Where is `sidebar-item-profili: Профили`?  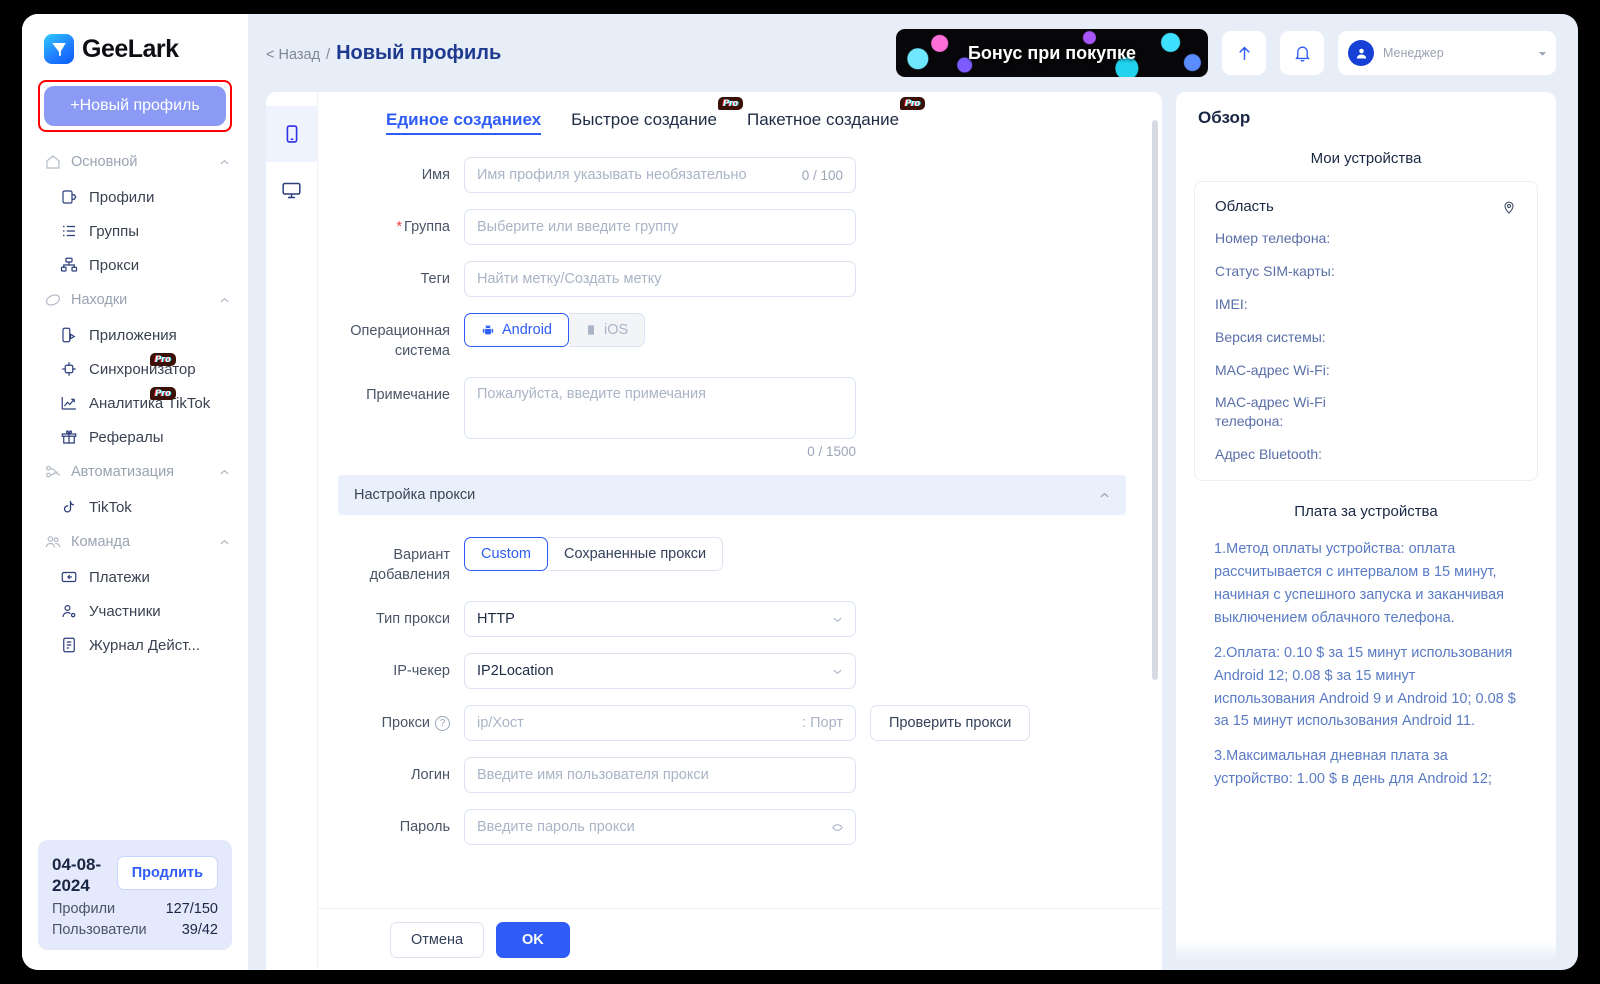 sidebar-item-profili: Профили is located at coordinates (135, 197).